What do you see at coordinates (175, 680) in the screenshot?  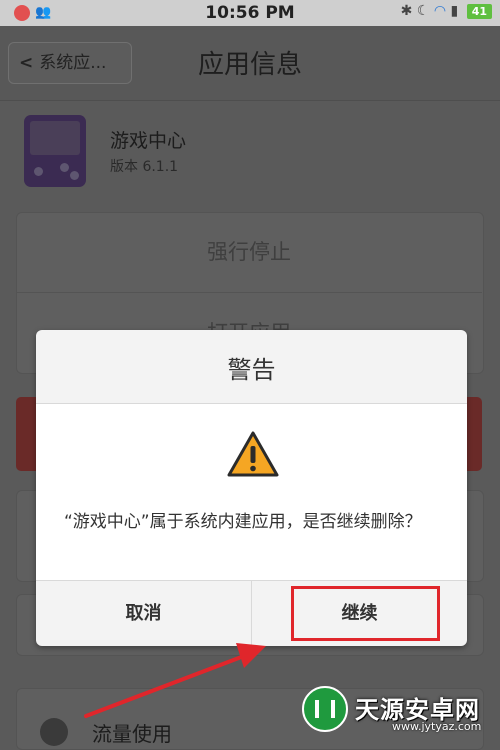 I see `annotation-arrow-icon` at bounding box center [175, 680].